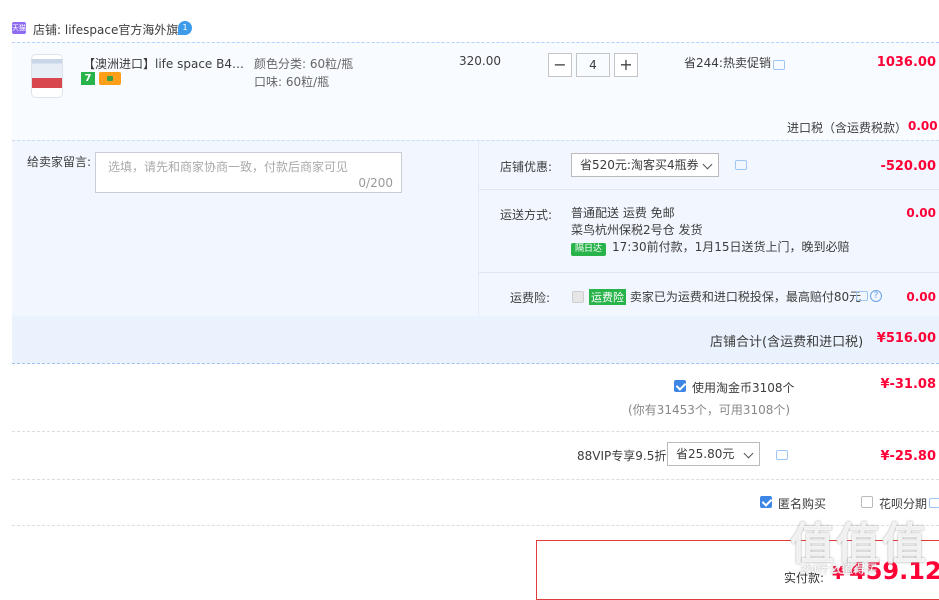 Image resolution: width=939 pixels, height=600 pixels. What do you see at coordinates (475, 339) in the screenshot?
I see `shop-total-bar: 店铺合计(含运费和进口税) ¥516.00` at bounding box center [475, 339].